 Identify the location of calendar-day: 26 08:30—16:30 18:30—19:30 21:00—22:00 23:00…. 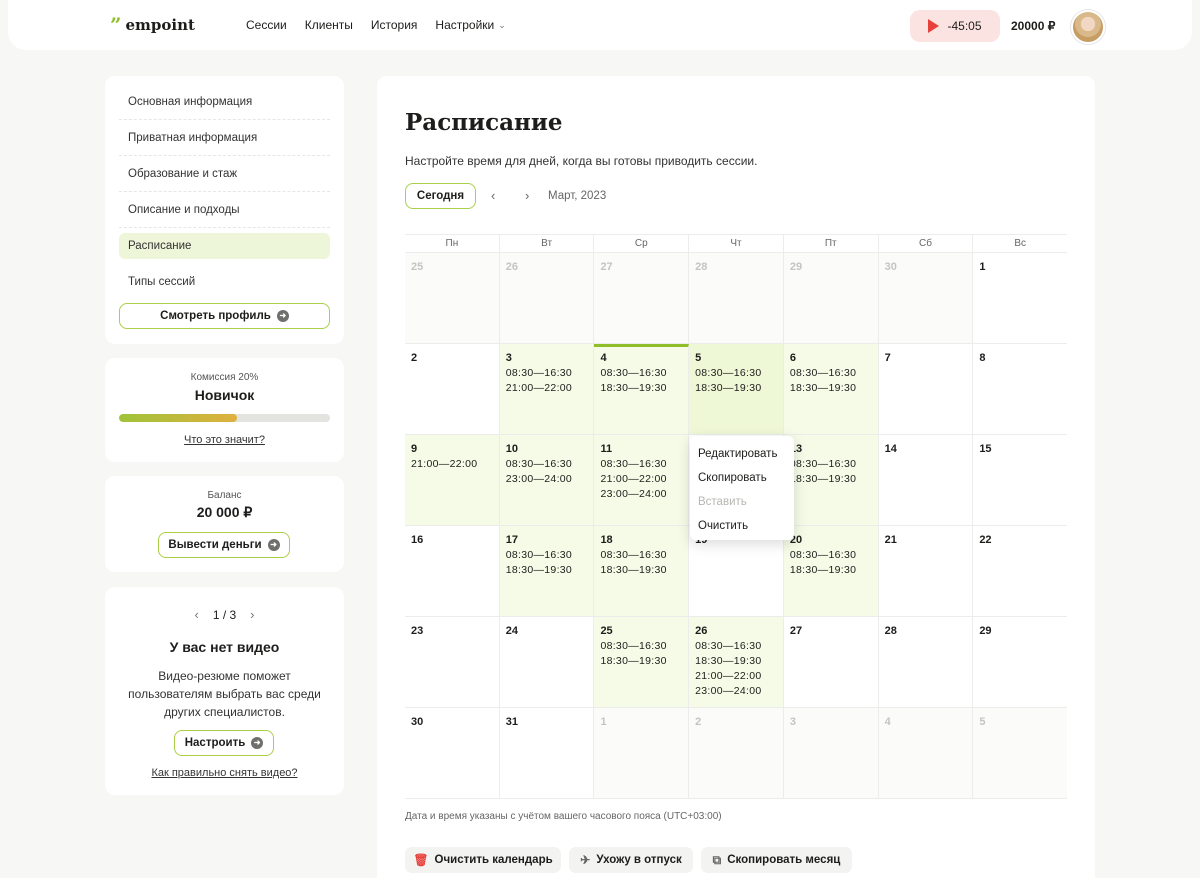
(736, 662).